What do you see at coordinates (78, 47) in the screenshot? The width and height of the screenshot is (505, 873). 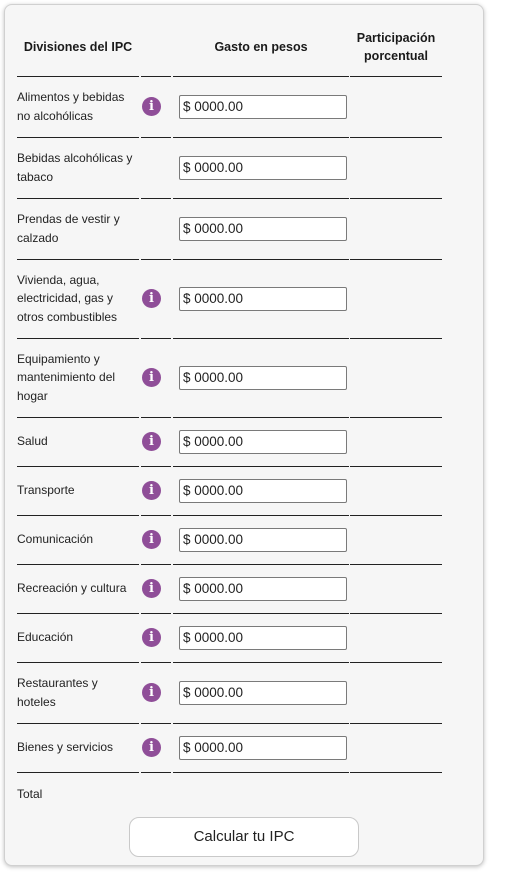 I see `header-divisions: Divisiones del IPC` at bounding box center [78, 47].